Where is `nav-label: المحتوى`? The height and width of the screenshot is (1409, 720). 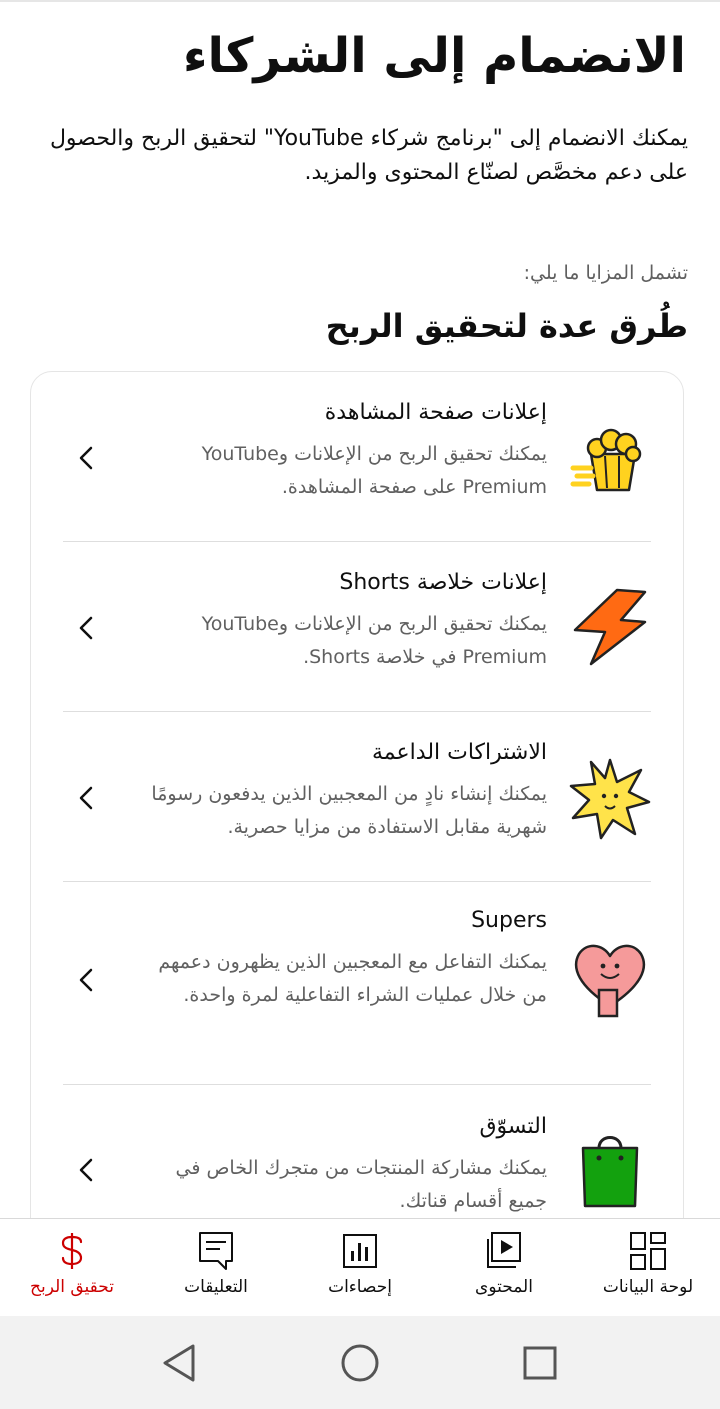 nav-label: المحتوى is located at coordinates (504, 1287).